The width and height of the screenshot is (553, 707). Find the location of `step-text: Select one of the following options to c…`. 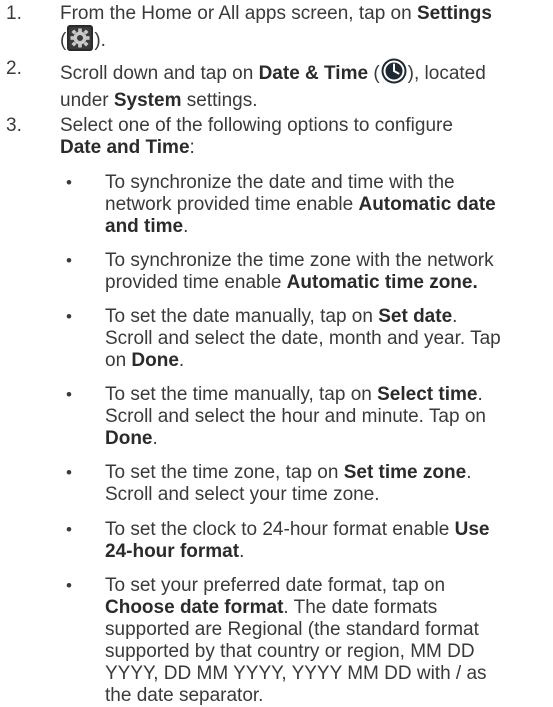

step-text: Select one of the following options to c… is located at coordinates (256, 136).